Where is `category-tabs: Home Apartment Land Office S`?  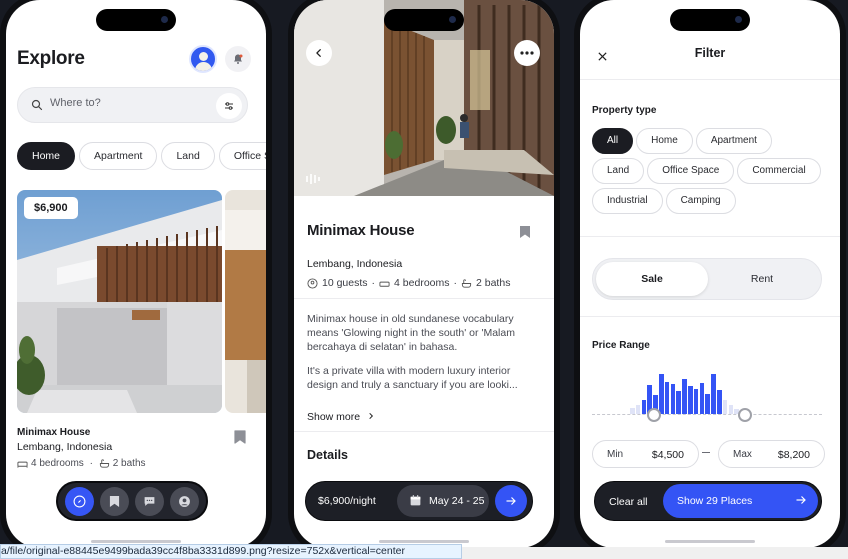 category-tabs: Home Apartment Land Office S is located at coordinates (141, 156).